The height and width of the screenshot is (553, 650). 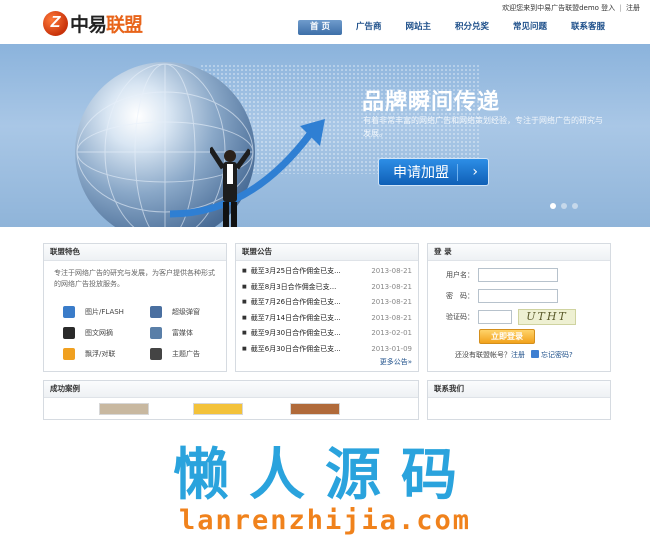 I want to click on nav-points: 积分兑奖, so click(x=472, y=27).